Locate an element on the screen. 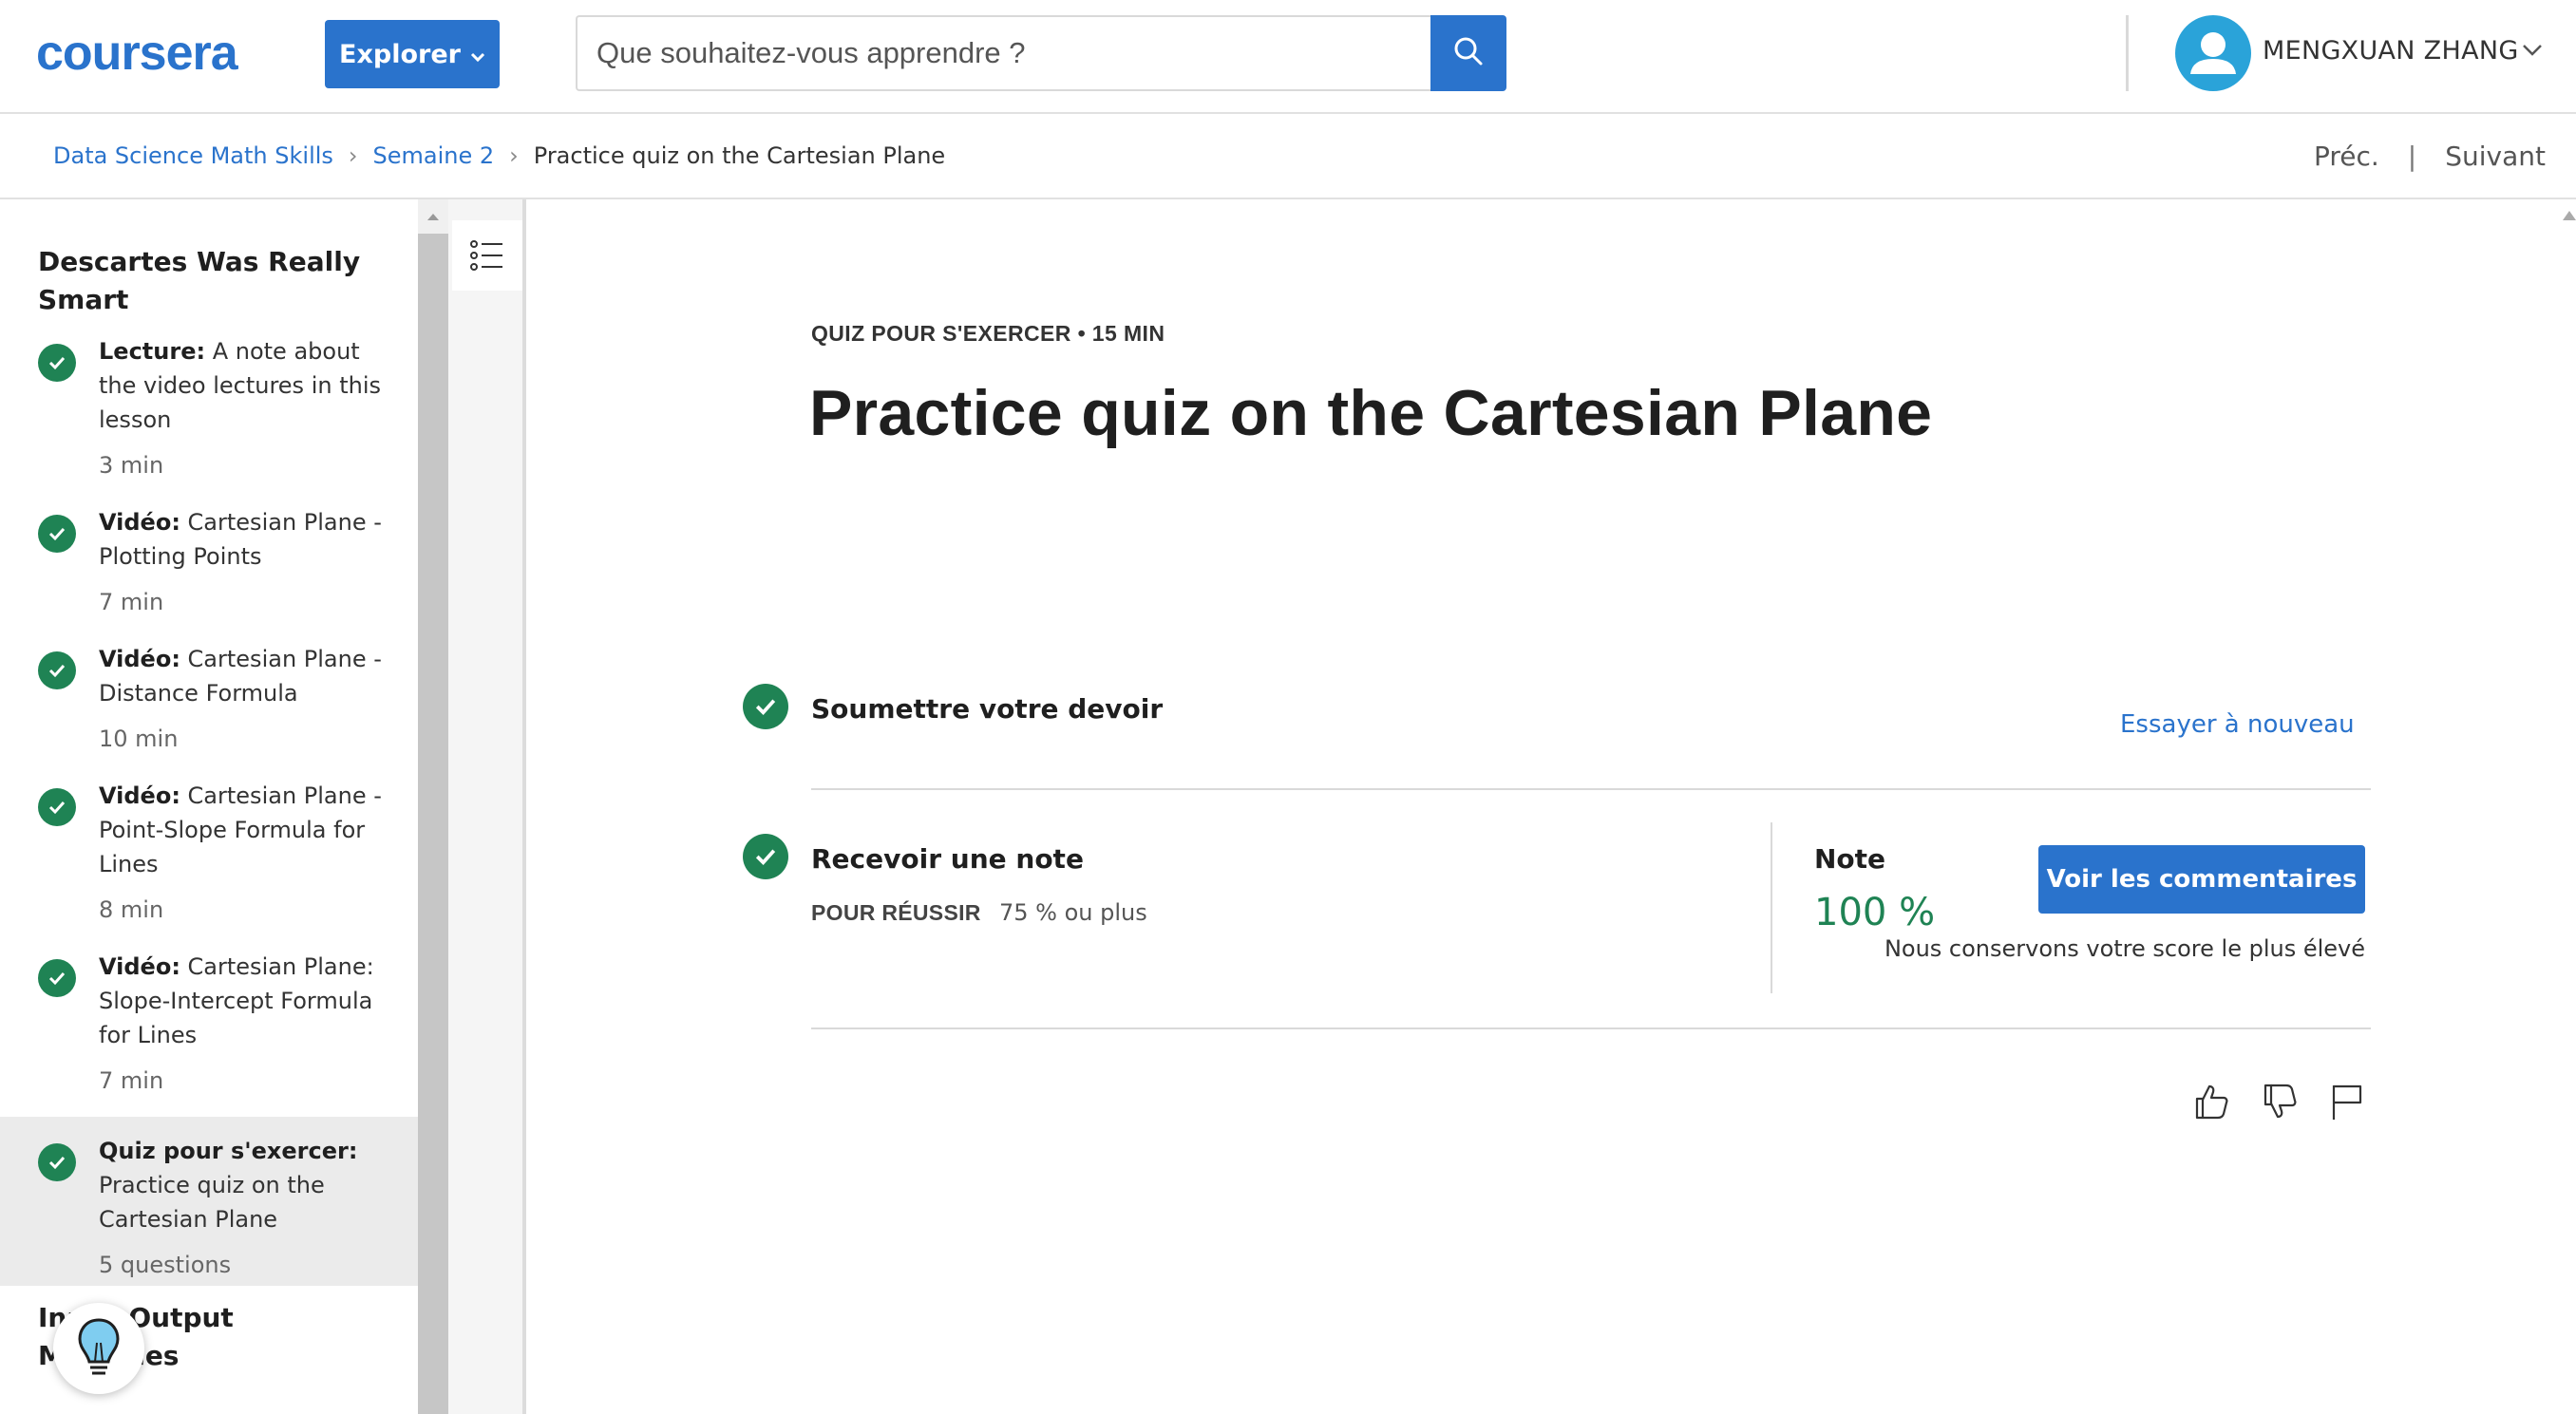 The image size is (2576, 1414). thumbs-down-icon is located at coordinates (2279, 1102).